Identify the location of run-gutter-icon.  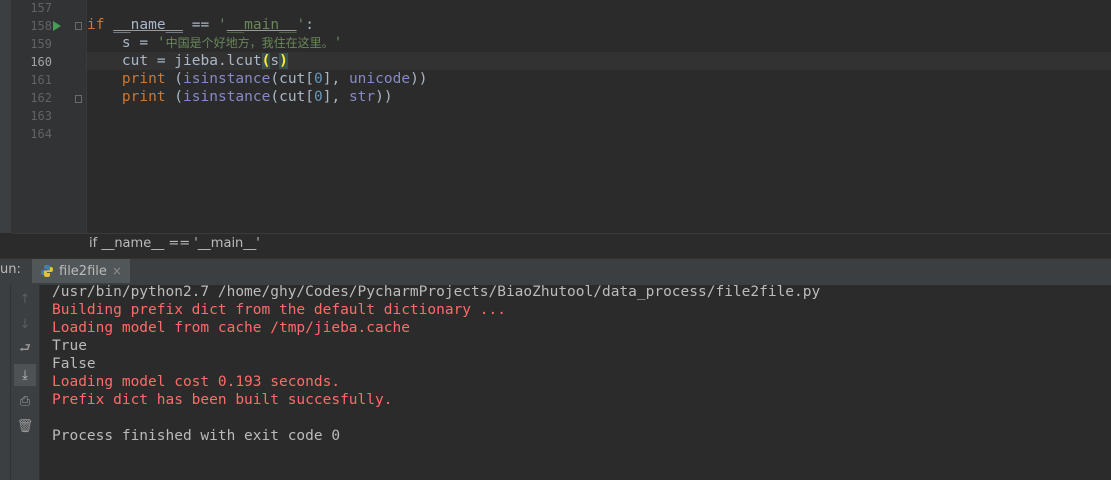
(57, 26).